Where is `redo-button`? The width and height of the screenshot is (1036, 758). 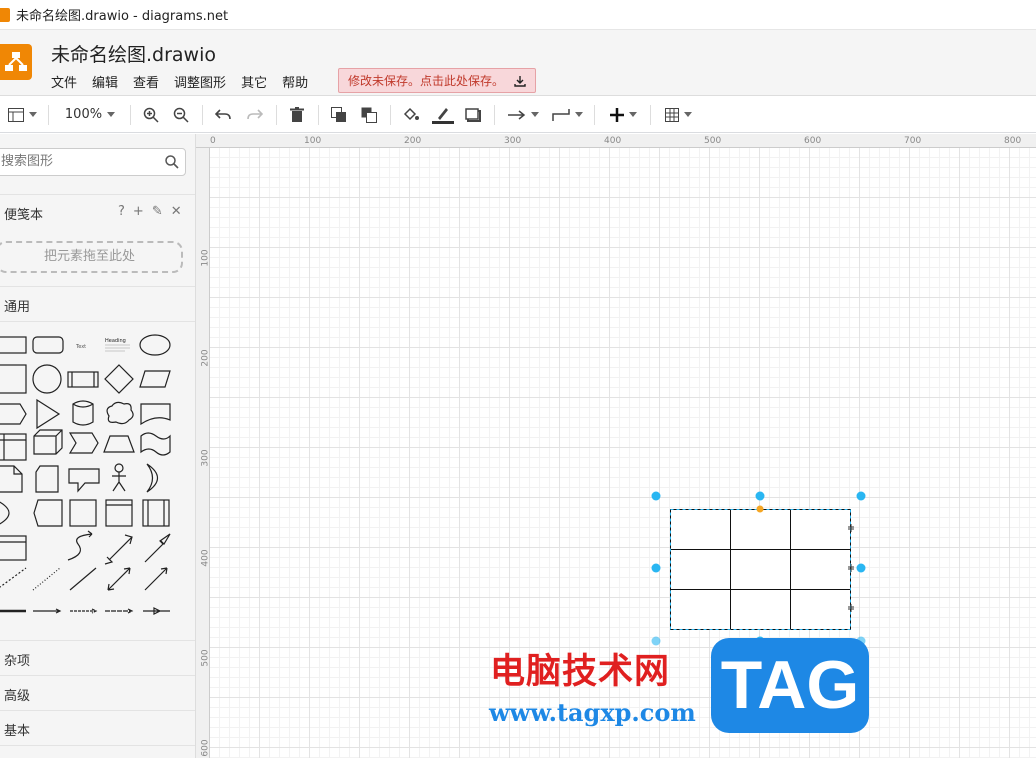
redo-button is located at coordinates (255, 114).